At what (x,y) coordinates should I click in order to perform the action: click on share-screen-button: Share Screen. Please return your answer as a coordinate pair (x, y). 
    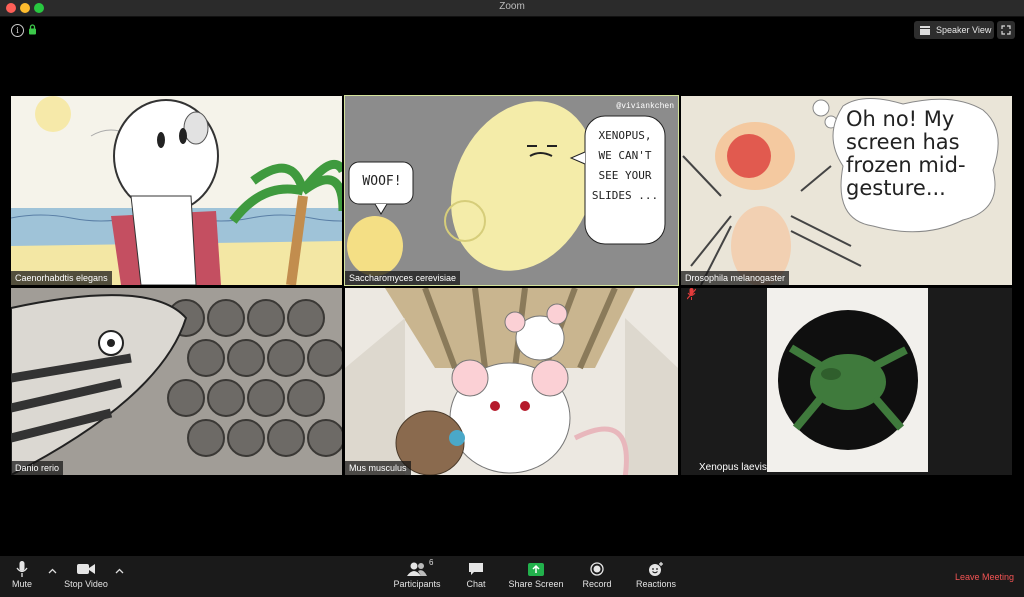
    Looking at the image, I should click on (536, 574).